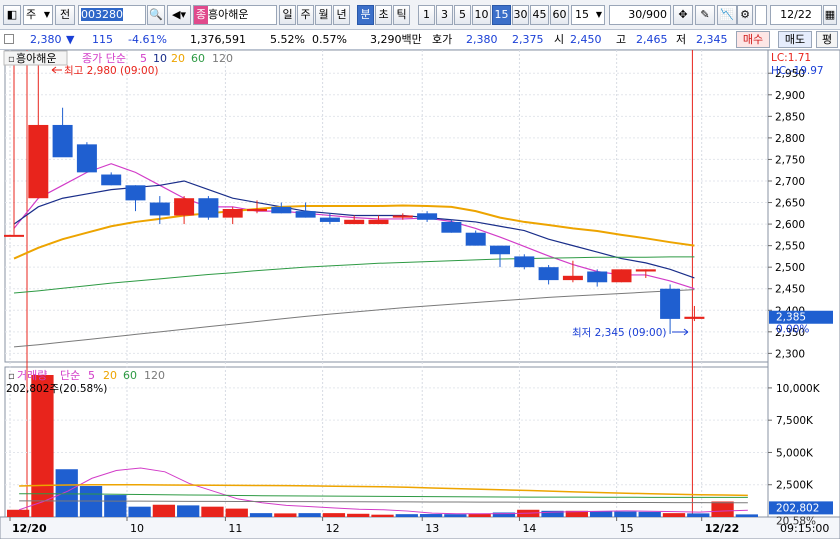  I want to click on period-tab: 월, so click(323, 15).